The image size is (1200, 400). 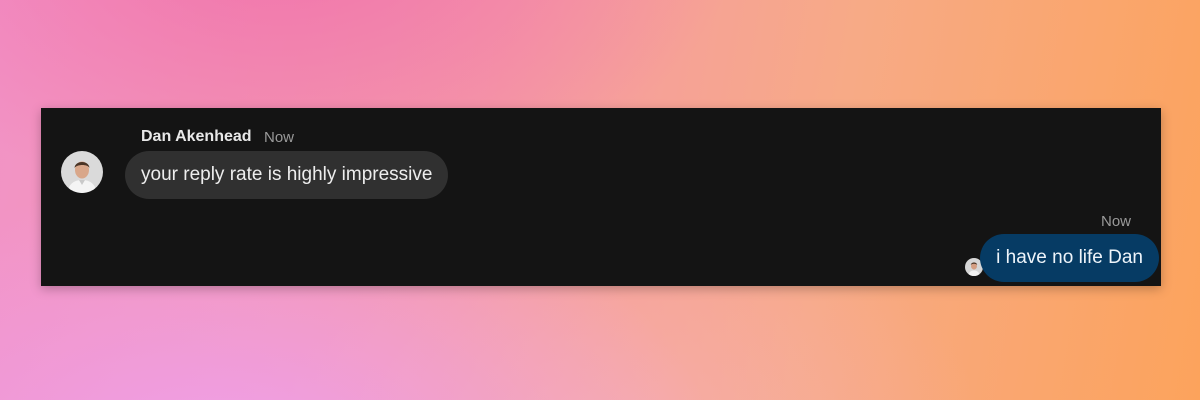 I want to click on sender-avatar-icon, so click(x=82, y=172).